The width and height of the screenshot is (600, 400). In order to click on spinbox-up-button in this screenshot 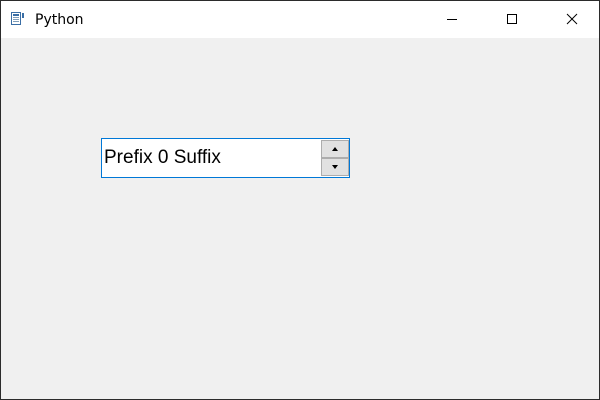, I will do `click(335, 149)`.